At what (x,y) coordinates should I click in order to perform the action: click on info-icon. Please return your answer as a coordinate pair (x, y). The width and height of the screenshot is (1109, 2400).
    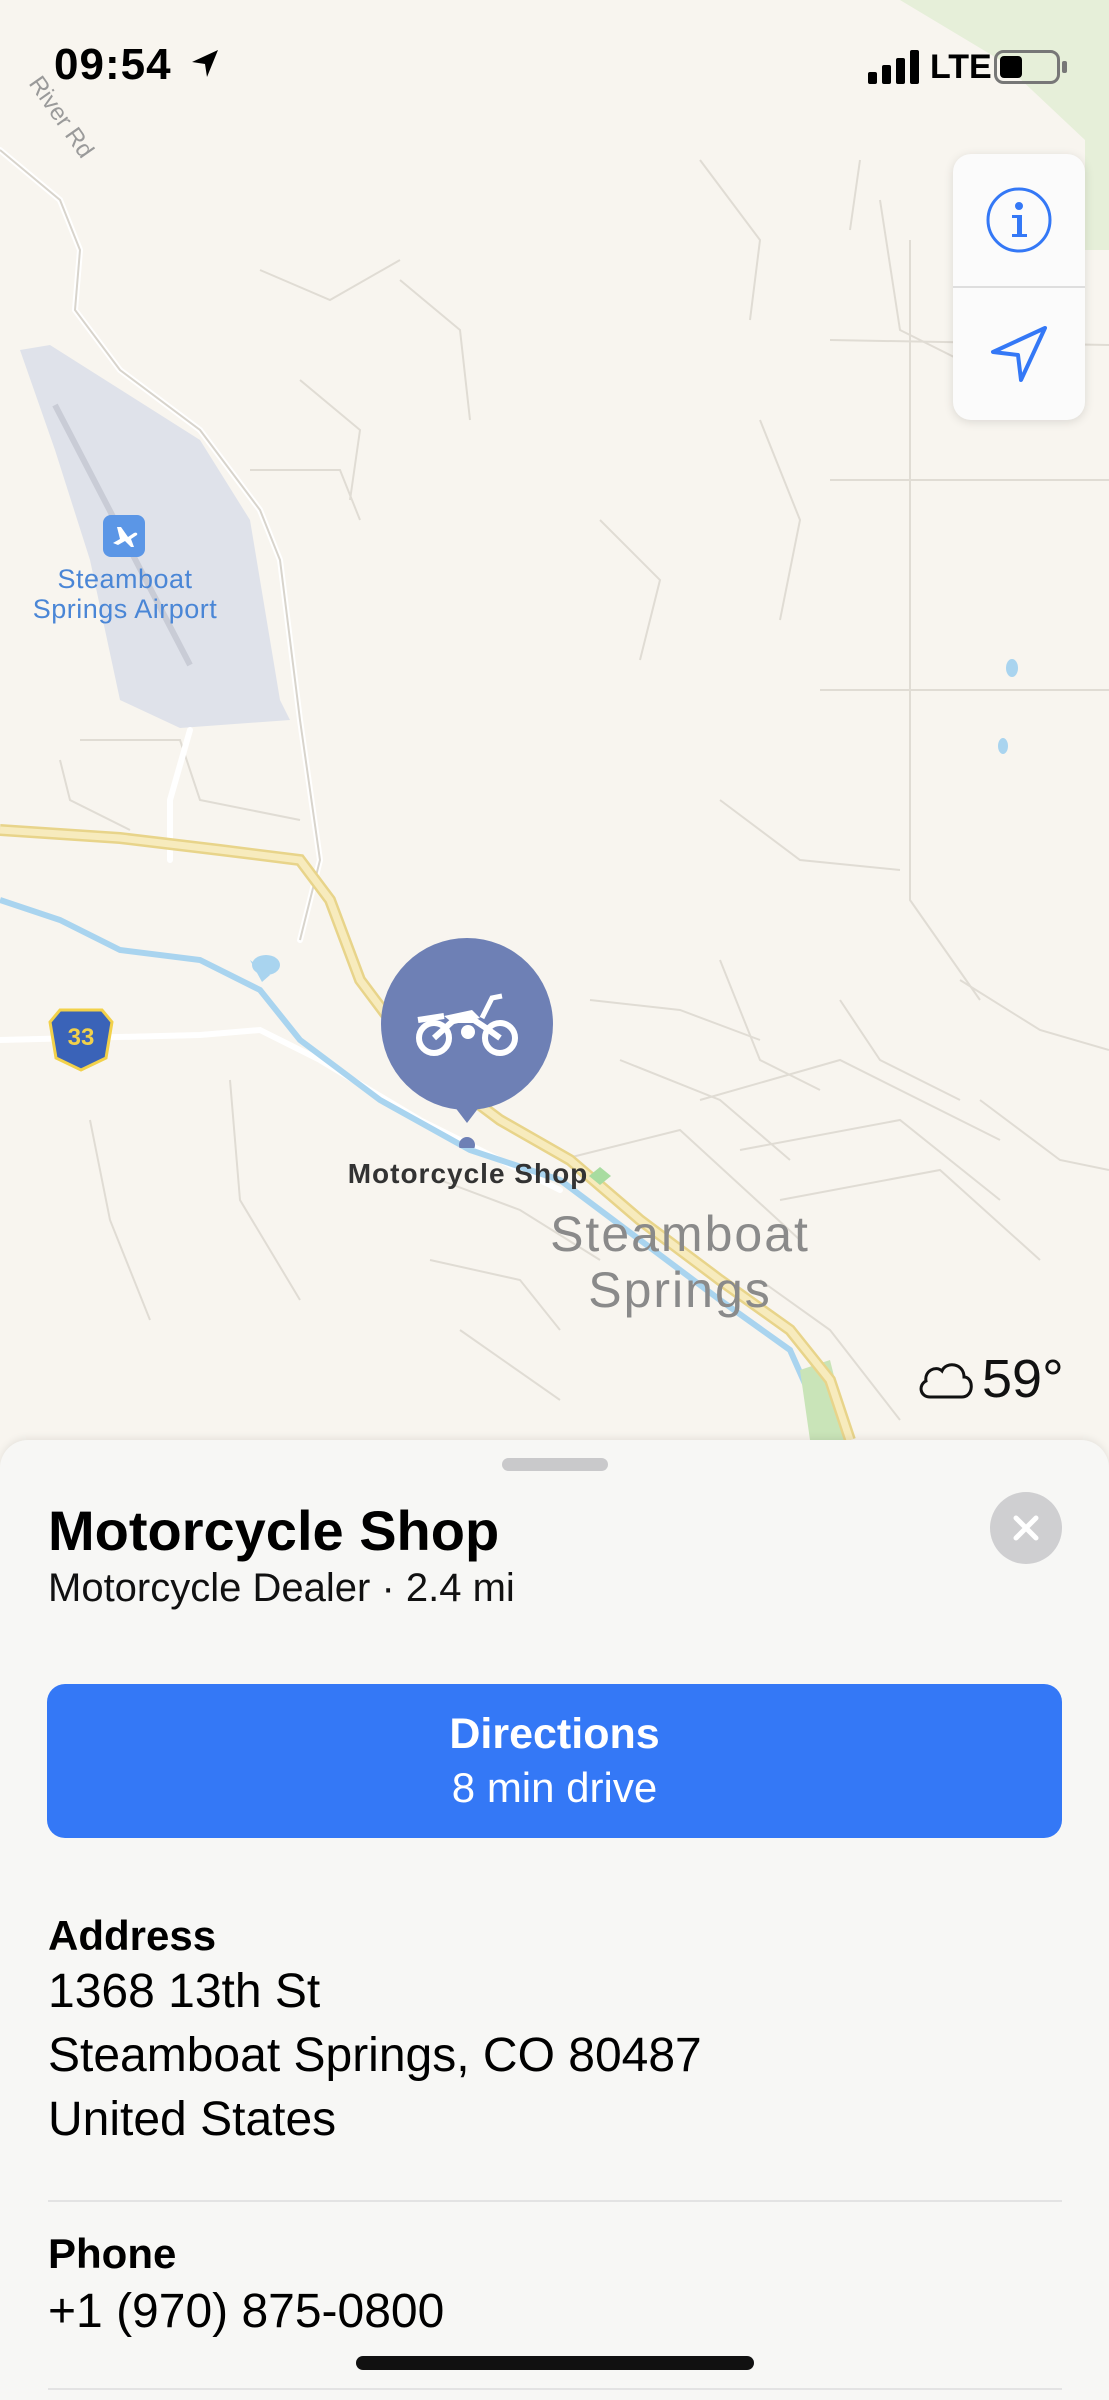
    Looking at the image, I should click on (1019, 220).